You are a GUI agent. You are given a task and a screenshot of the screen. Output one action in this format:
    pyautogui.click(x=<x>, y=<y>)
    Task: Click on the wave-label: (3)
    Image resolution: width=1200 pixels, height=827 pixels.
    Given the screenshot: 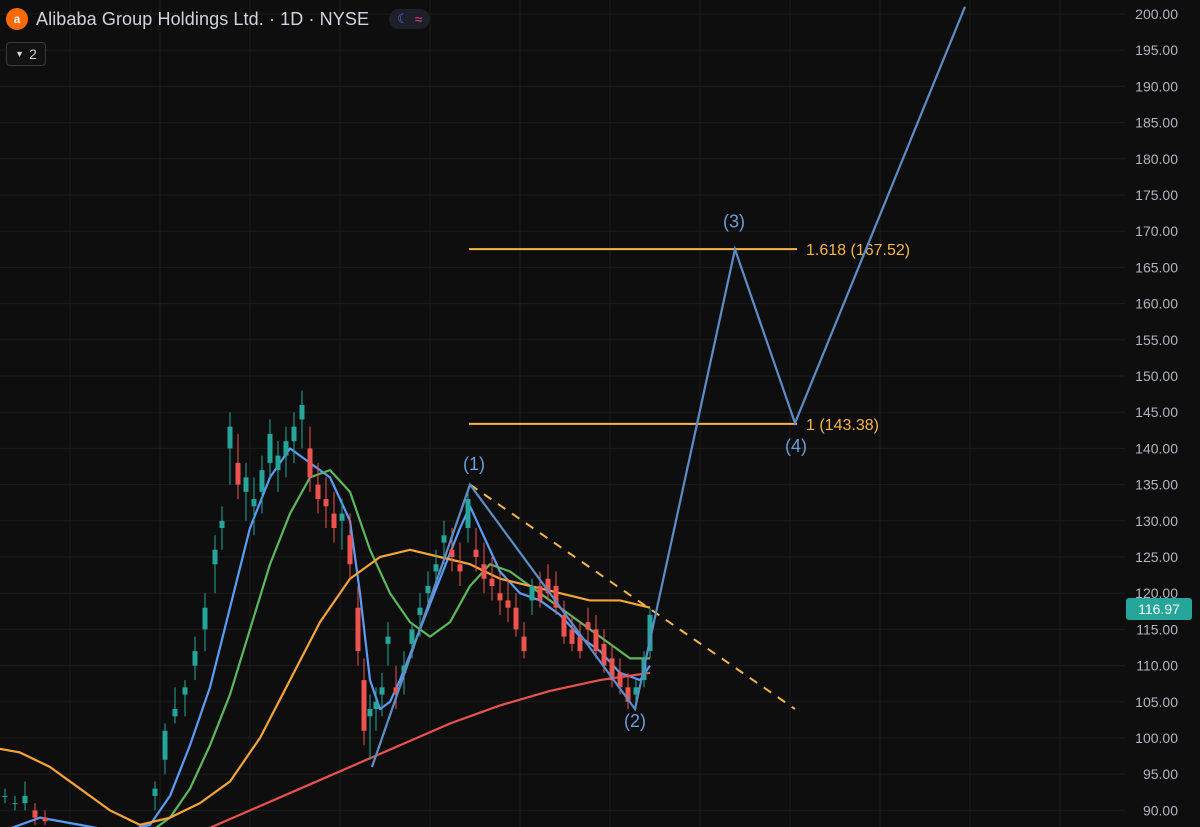 What is the action you would take?
    pyautogui.click(x=734, y=222)
    